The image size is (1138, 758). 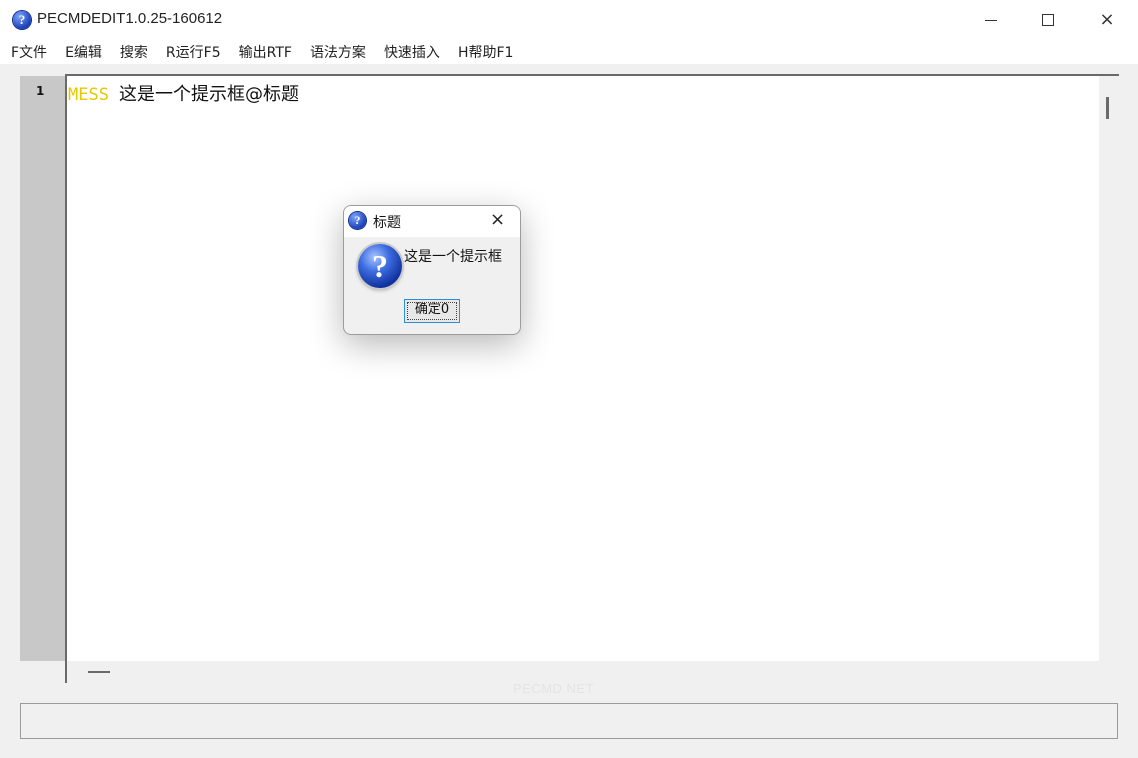 I want to click on menu-run: R运行F5, so click(x=191, y=52).